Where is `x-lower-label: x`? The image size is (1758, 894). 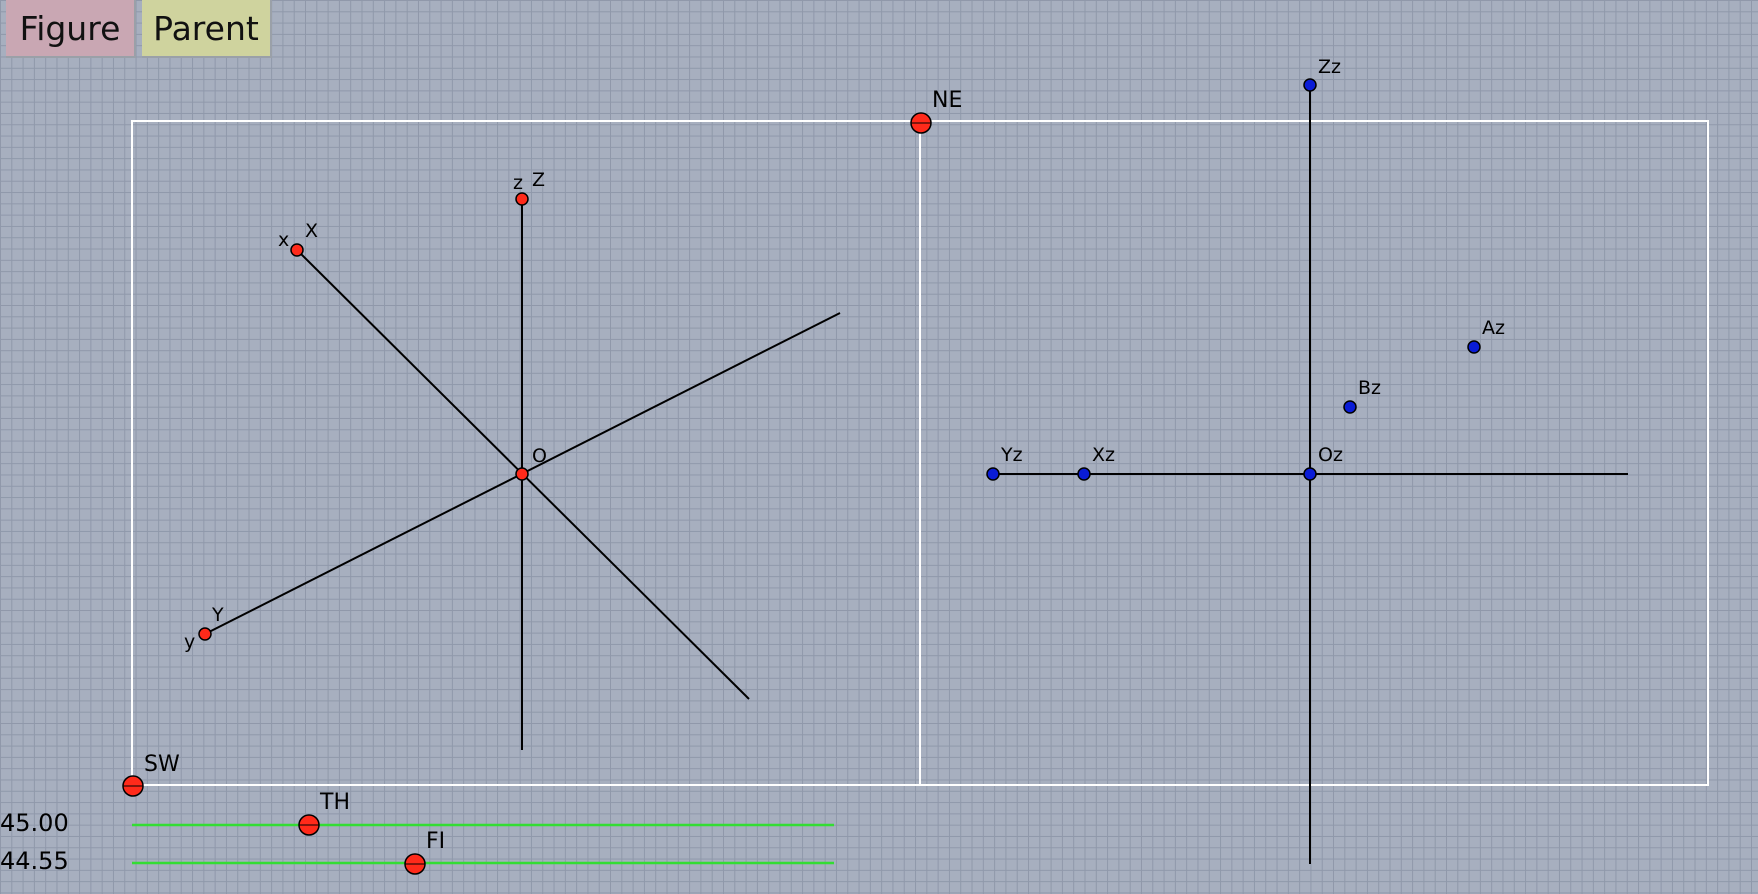
x-lower-label: x is located at coordinates (283, 240).